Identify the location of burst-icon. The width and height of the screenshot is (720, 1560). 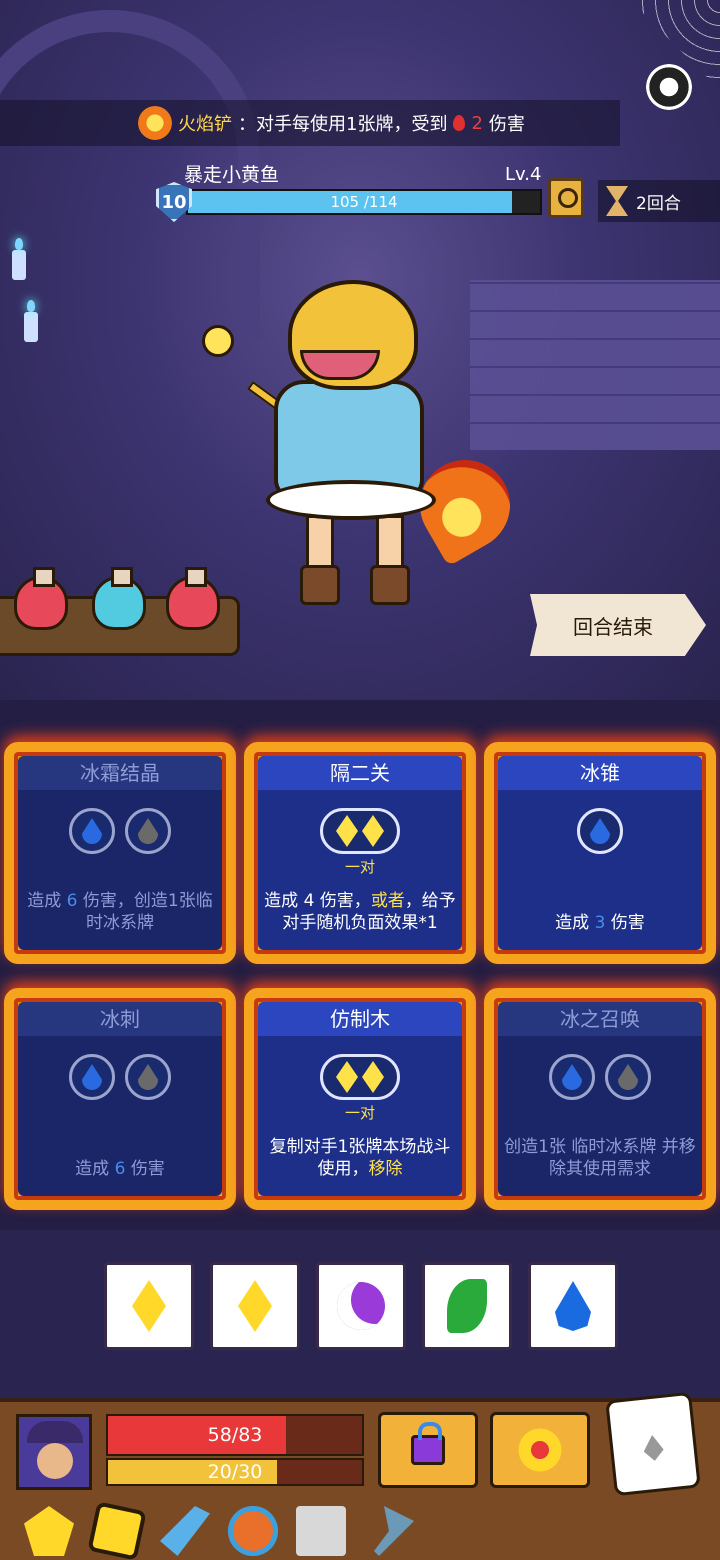
(540, 1450).